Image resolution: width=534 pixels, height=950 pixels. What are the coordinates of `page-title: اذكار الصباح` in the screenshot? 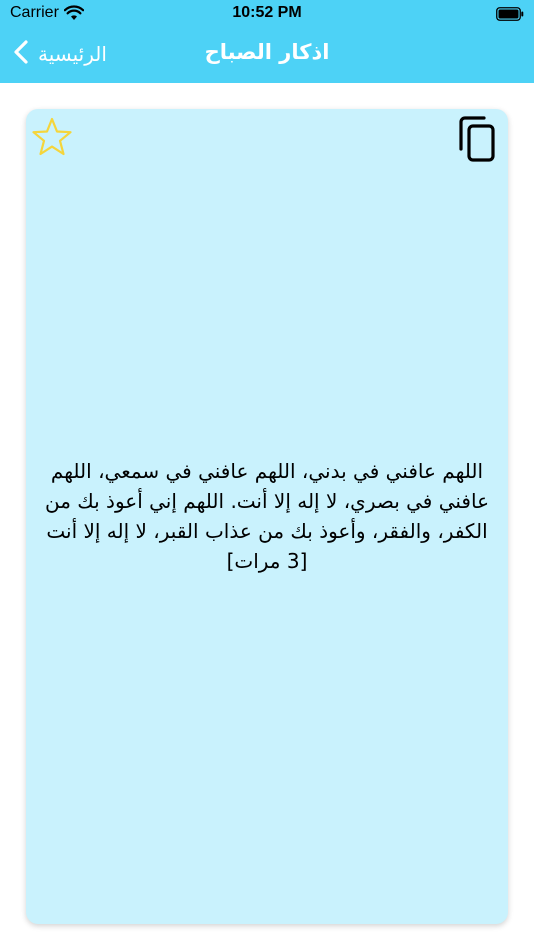 It's located at (267, 52).